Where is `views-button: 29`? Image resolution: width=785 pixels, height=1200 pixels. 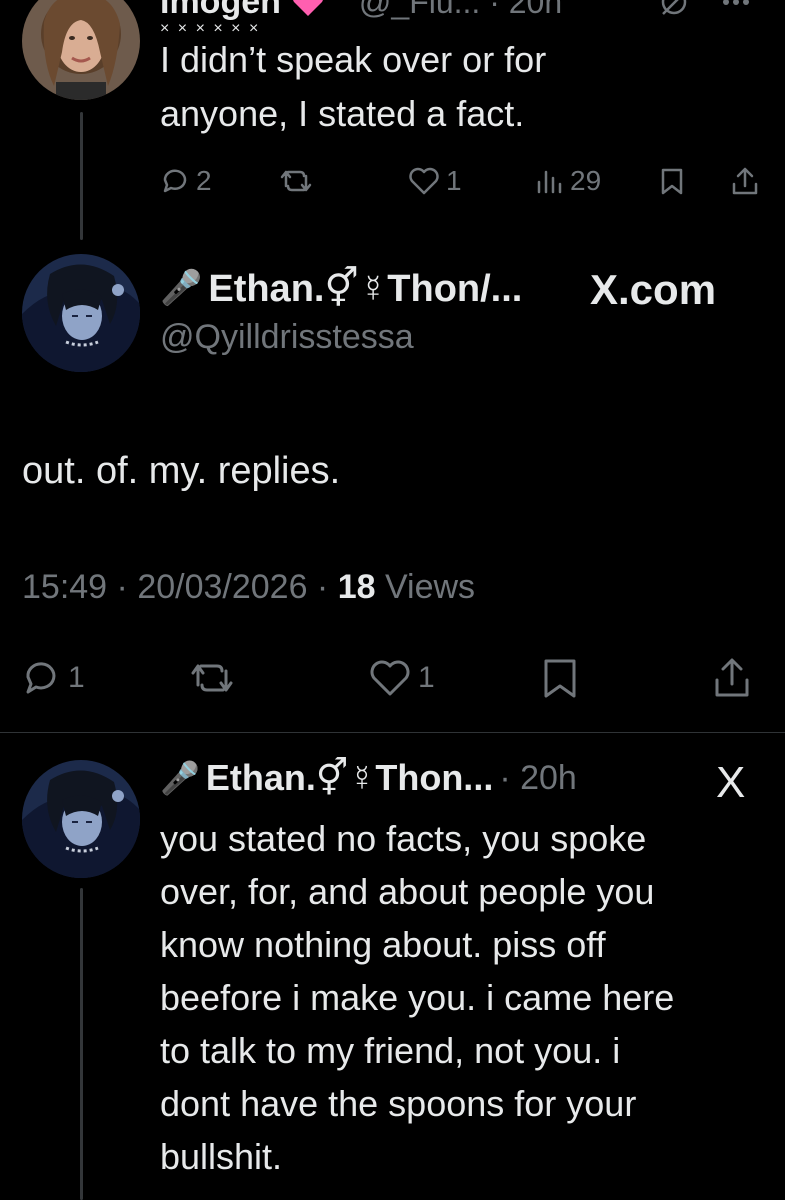
views-button: 29 is located at coordinates (567, 181).